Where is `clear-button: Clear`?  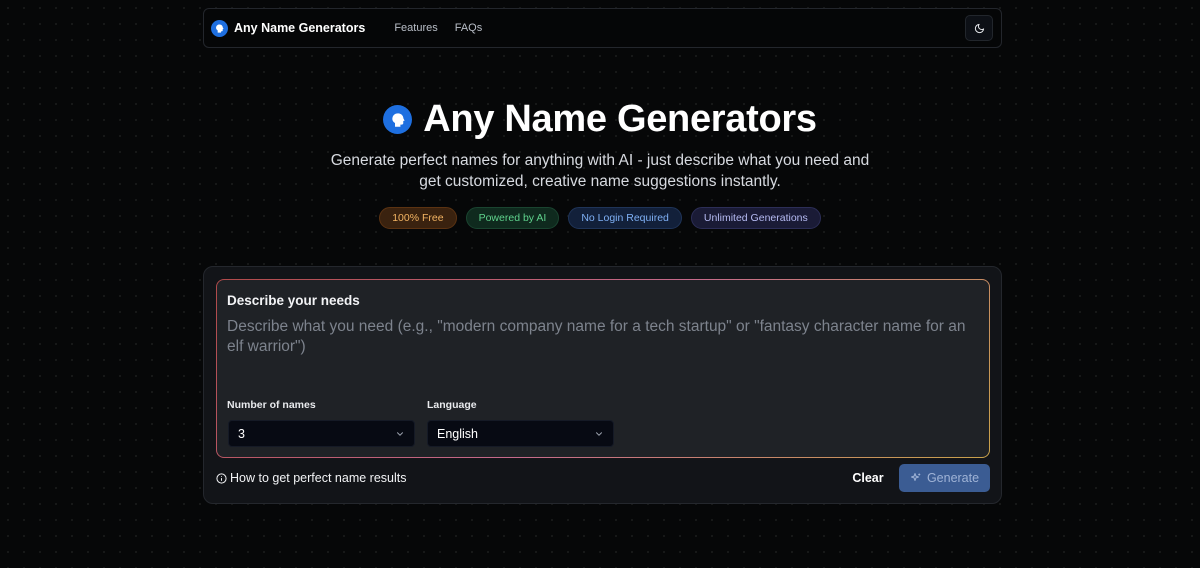 clear-button: Clear is located at coordinates (868, 478).